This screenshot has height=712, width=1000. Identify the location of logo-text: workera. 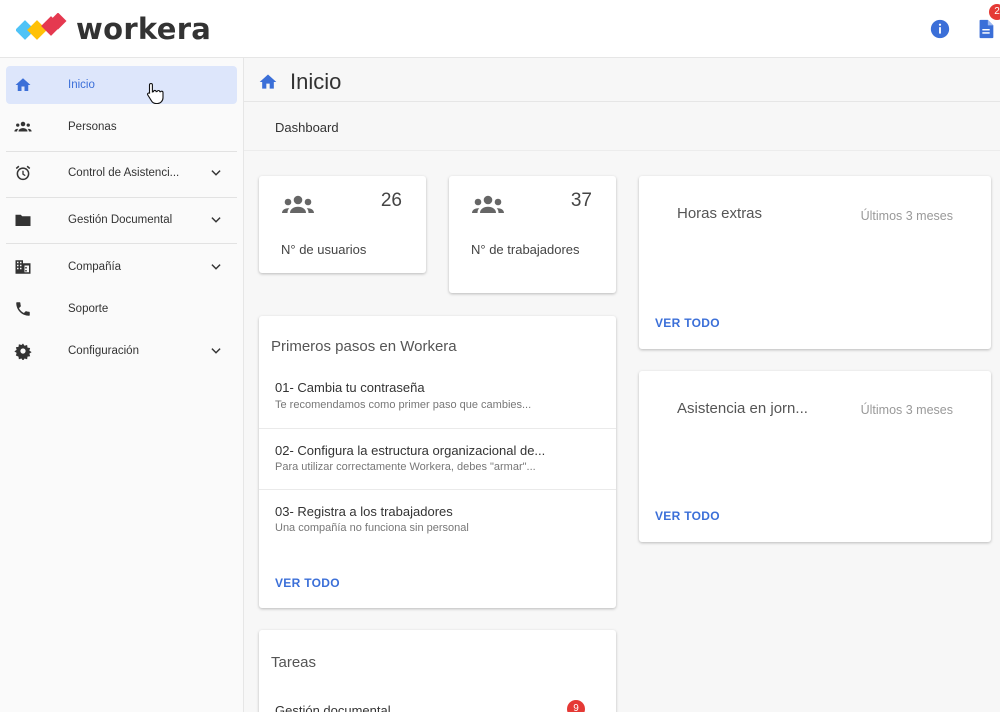
(144, 29).